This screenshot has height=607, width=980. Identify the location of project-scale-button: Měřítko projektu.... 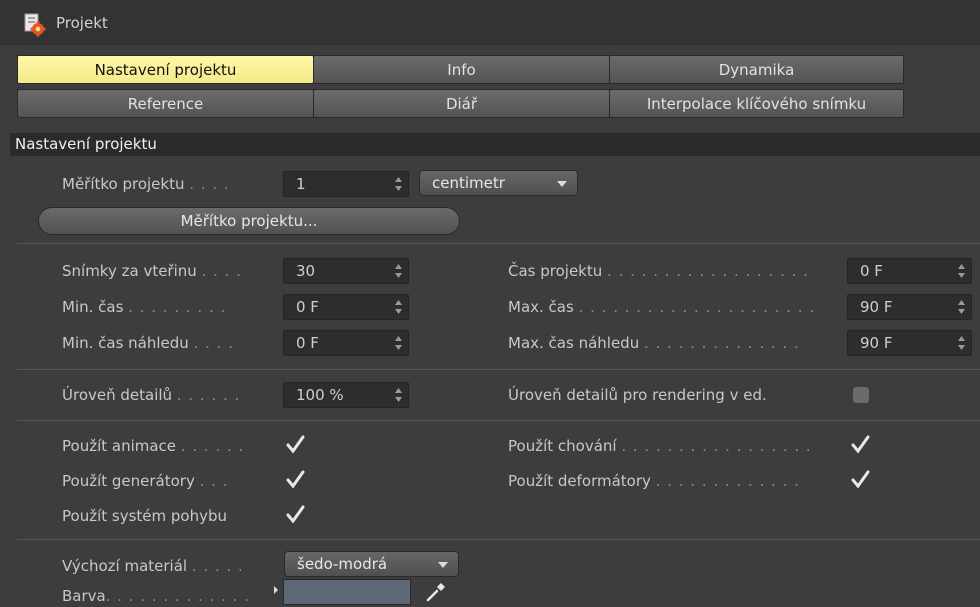
(249, 221).